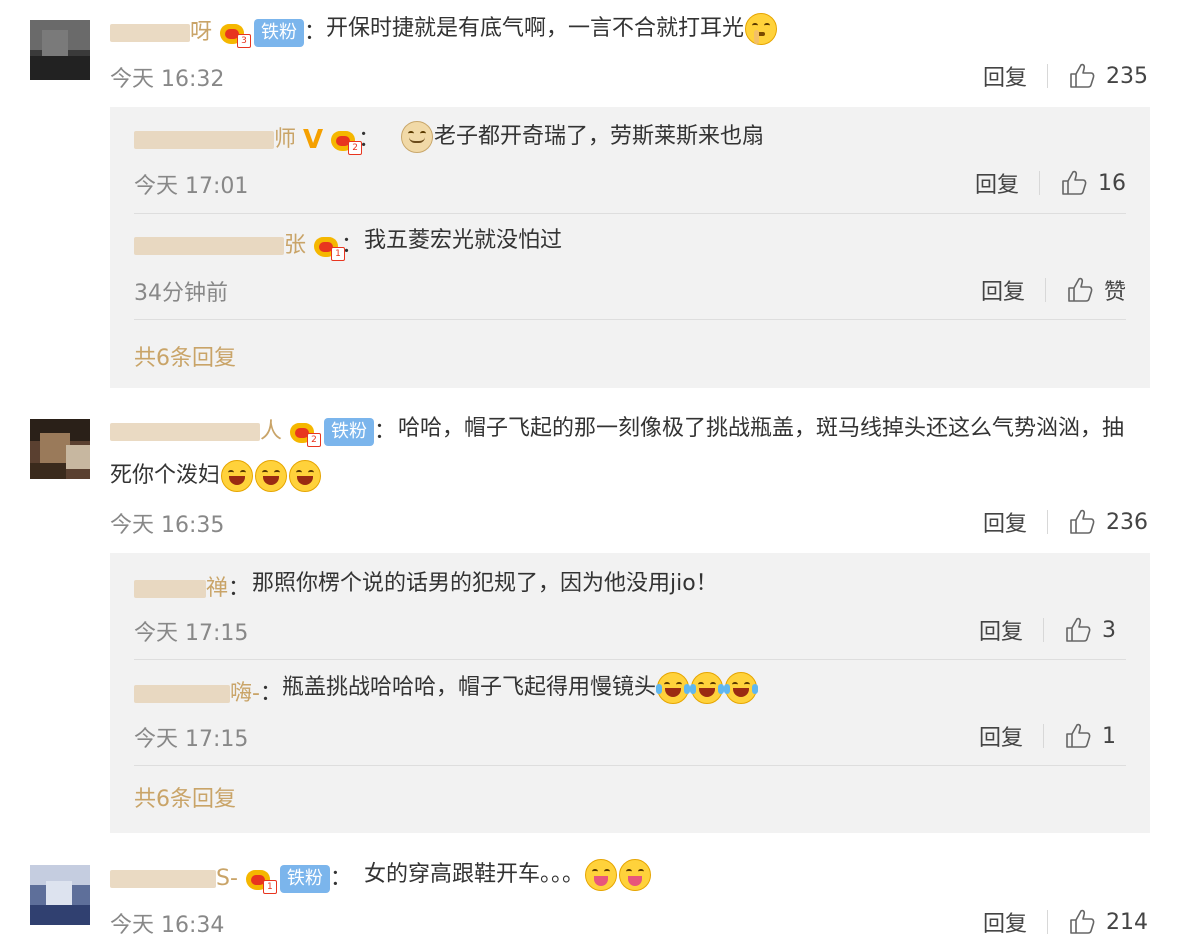  I want to click on reply-text: 老子都开奇瑞了，劳斯莱斯来也扇, so click(582, 136).